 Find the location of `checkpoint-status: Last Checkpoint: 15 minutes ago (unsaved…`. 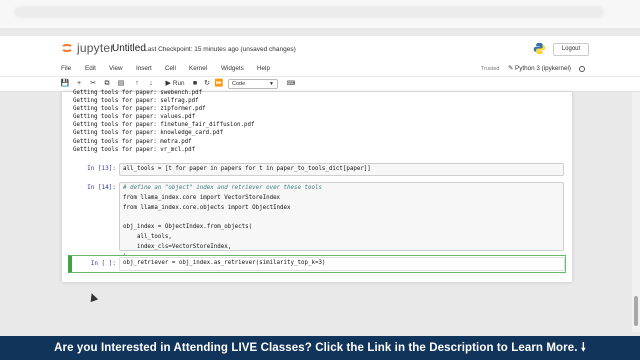

checkpoint-status: Last Checkpoint: 15 minutes ago (unsaved… is located at coordinates (220, 49).